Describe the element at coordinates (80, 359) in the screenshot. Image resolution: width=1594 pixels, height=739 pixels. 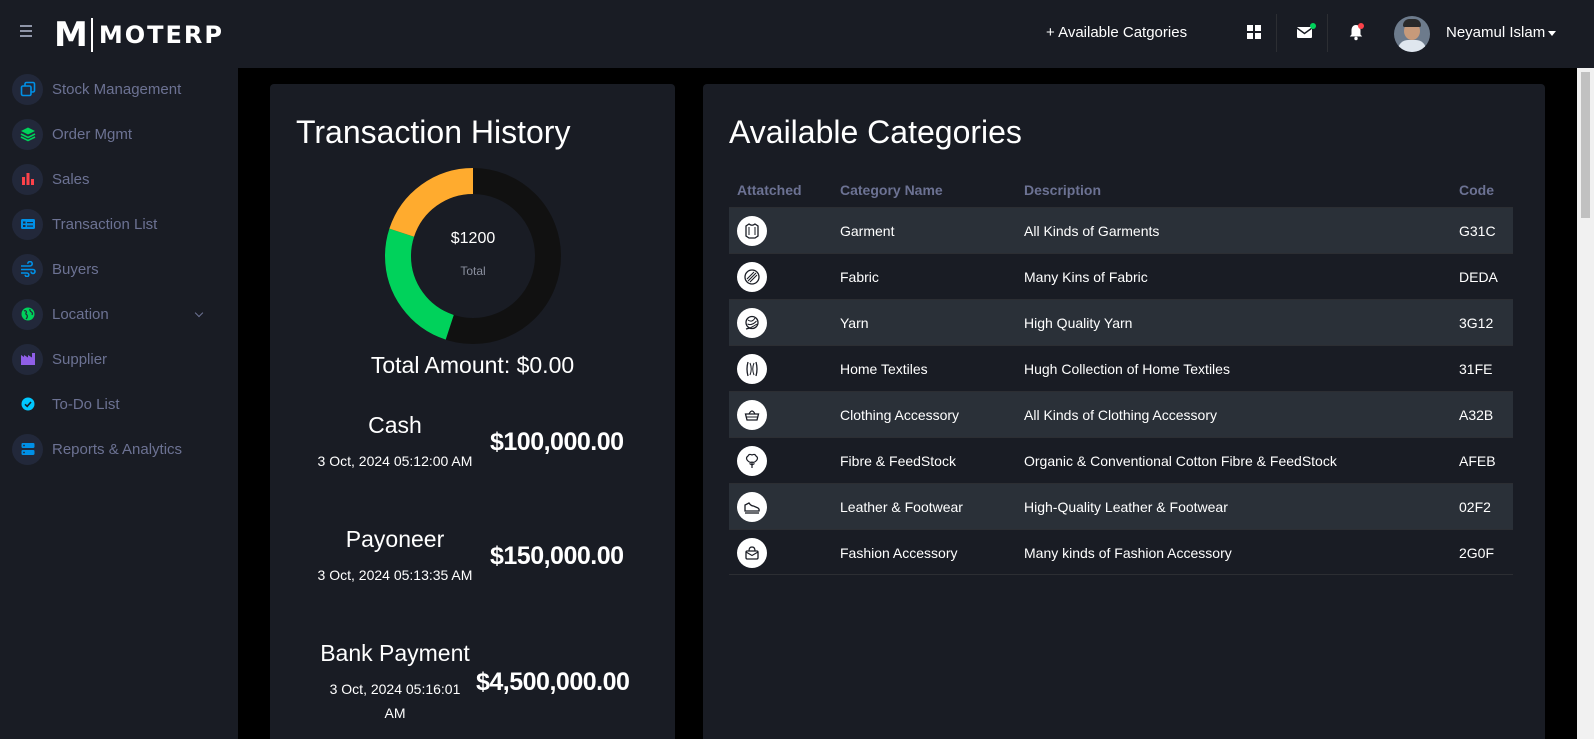
I see `sidebar-item-label: Supplier` at that location.